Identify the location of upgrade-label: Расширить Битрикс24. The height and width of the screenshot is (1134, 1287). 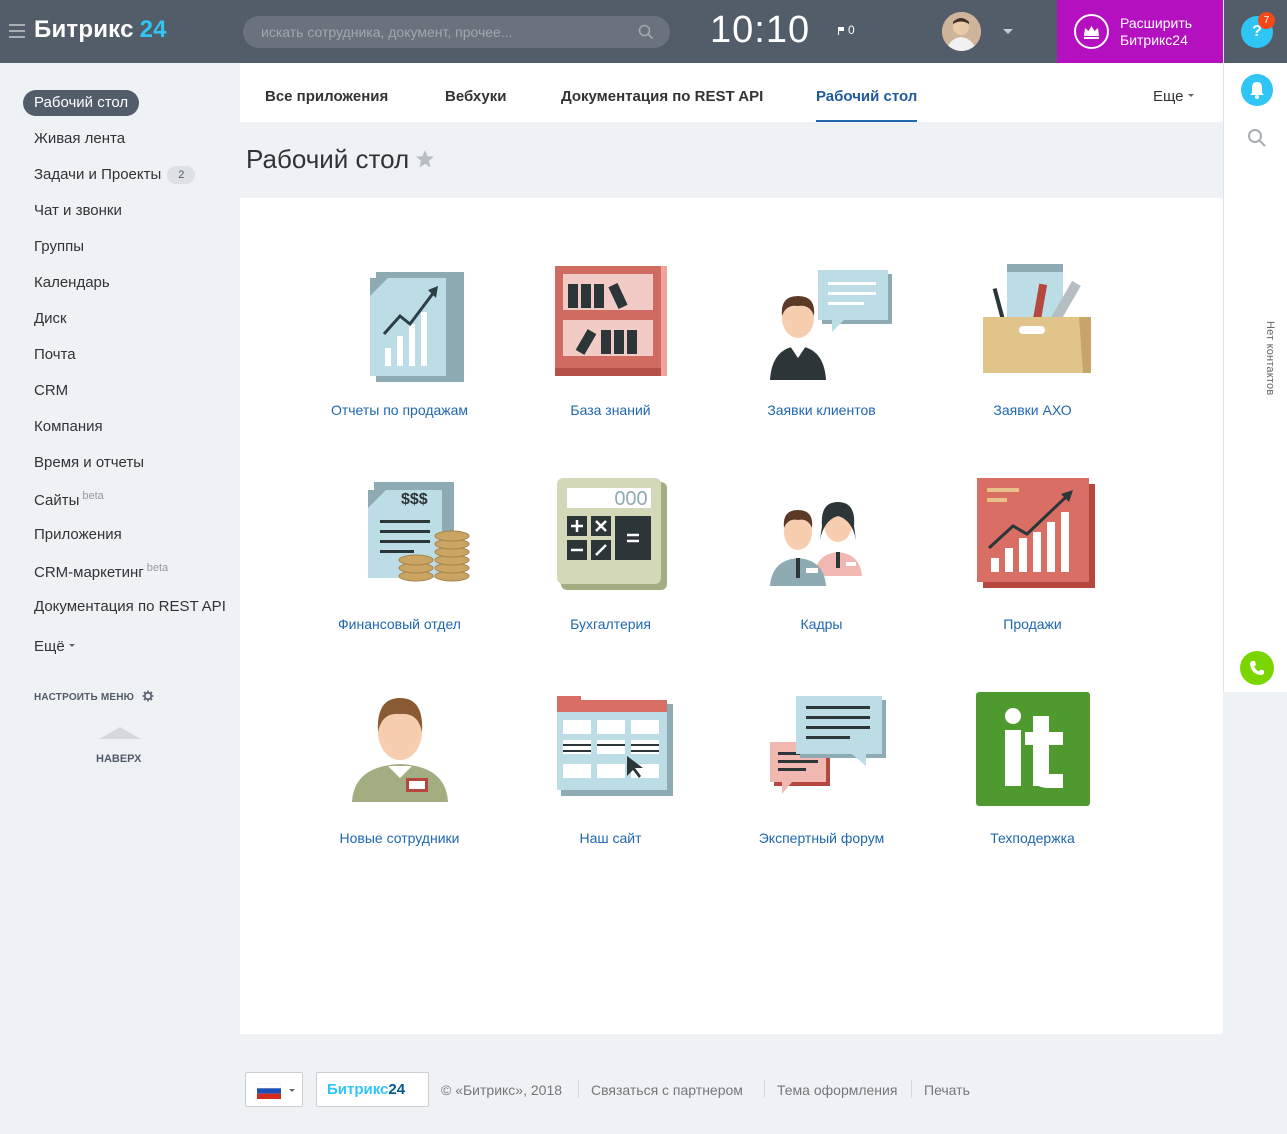
(1156, 31).